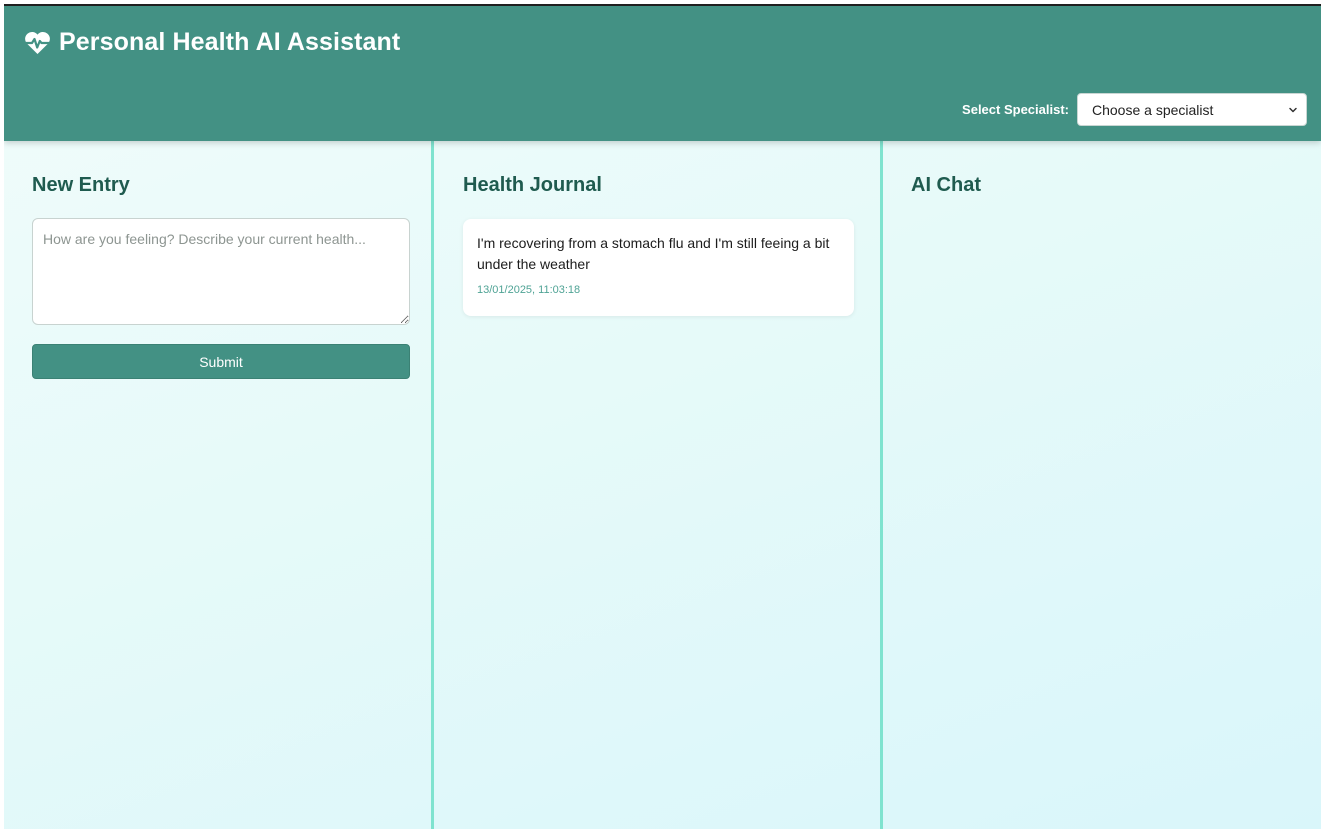 The width and height of the screenshot is (1325, 833). Describe the element at coordinates (230, 42) in the screenshot. I see `app-title: Personal Health AI Assistant` at that location.